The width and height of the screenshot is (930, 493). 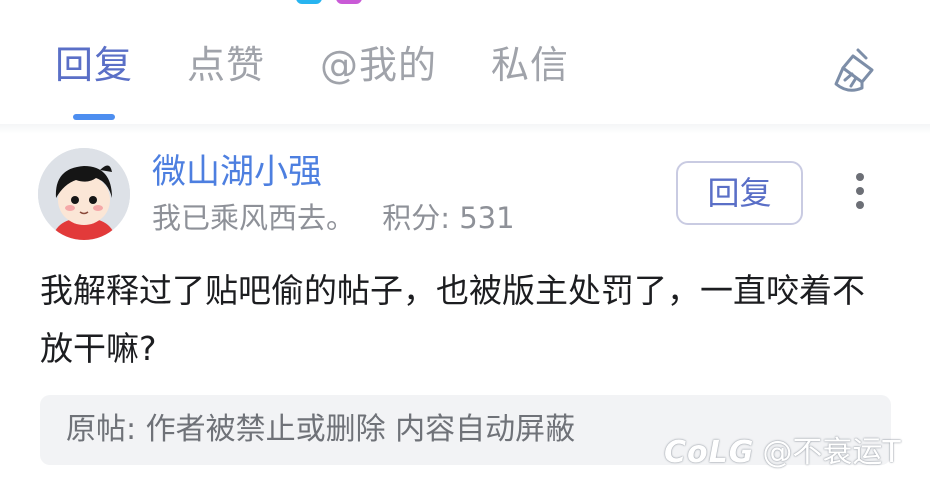 I want to click on reply-button: 回复, so click(x=739, y=193).